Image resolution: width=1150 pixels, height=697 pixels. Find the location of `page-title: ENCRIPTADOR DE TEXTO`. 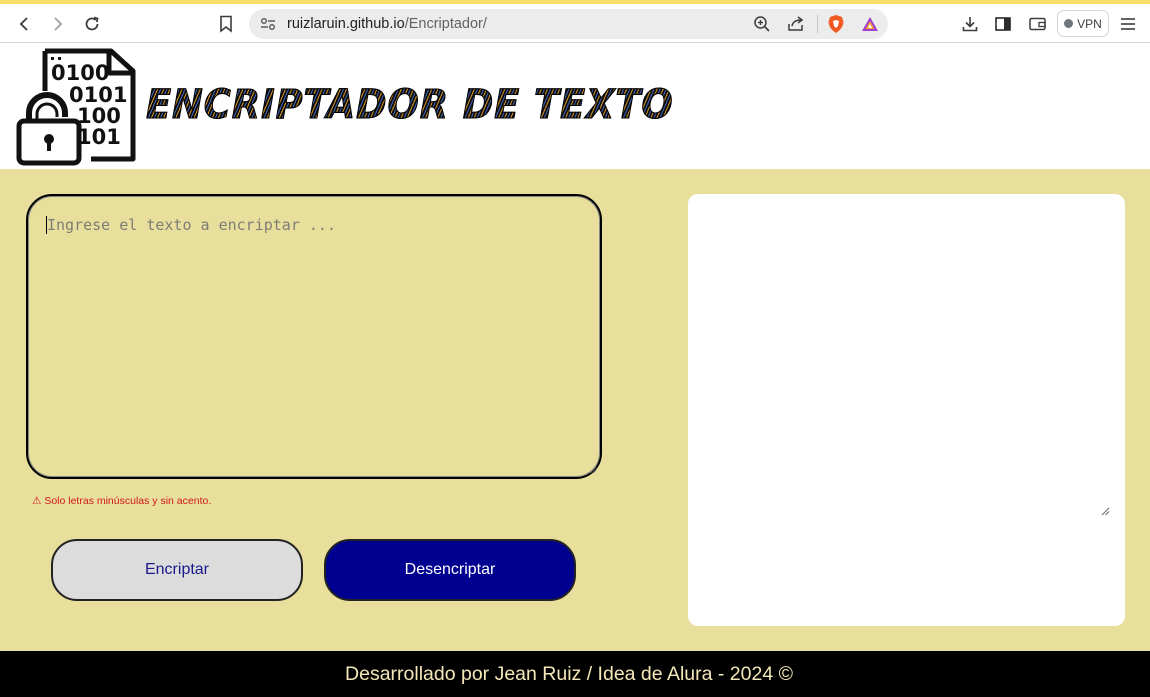

page-title: ENCRIPTADOR DE TEXTO is located at coordinates (410, 107).